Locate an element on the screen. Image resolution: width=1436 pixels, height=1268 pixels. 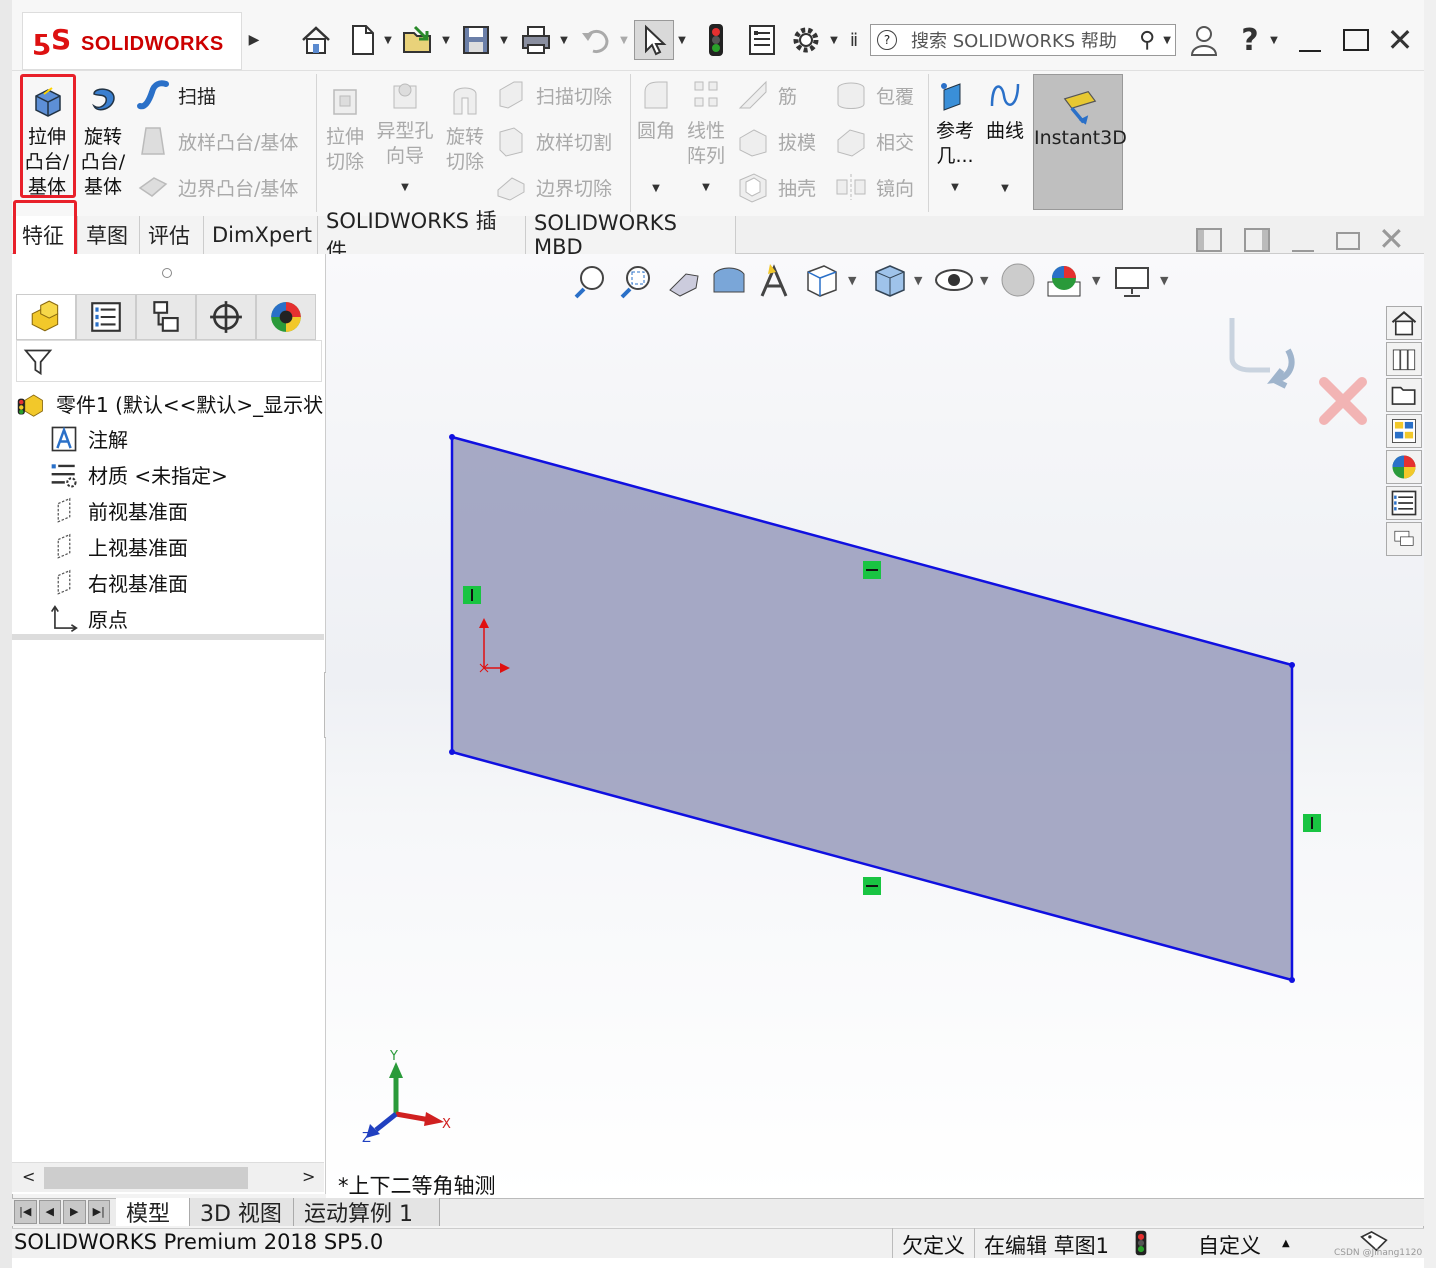
horizontal-relation-marker is located at coordinates (872, 570).